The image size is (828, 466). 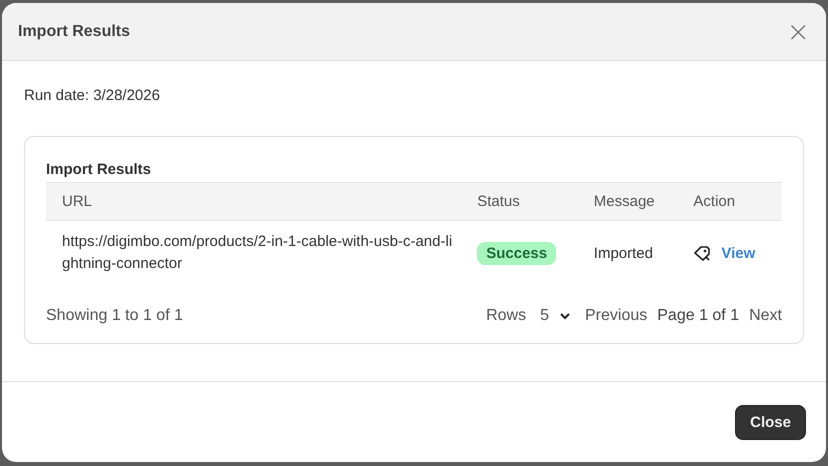 What do you see at coordinates (738, 253) in the screenshot?
I see `view-link: View` at bounding box center [738, 253].